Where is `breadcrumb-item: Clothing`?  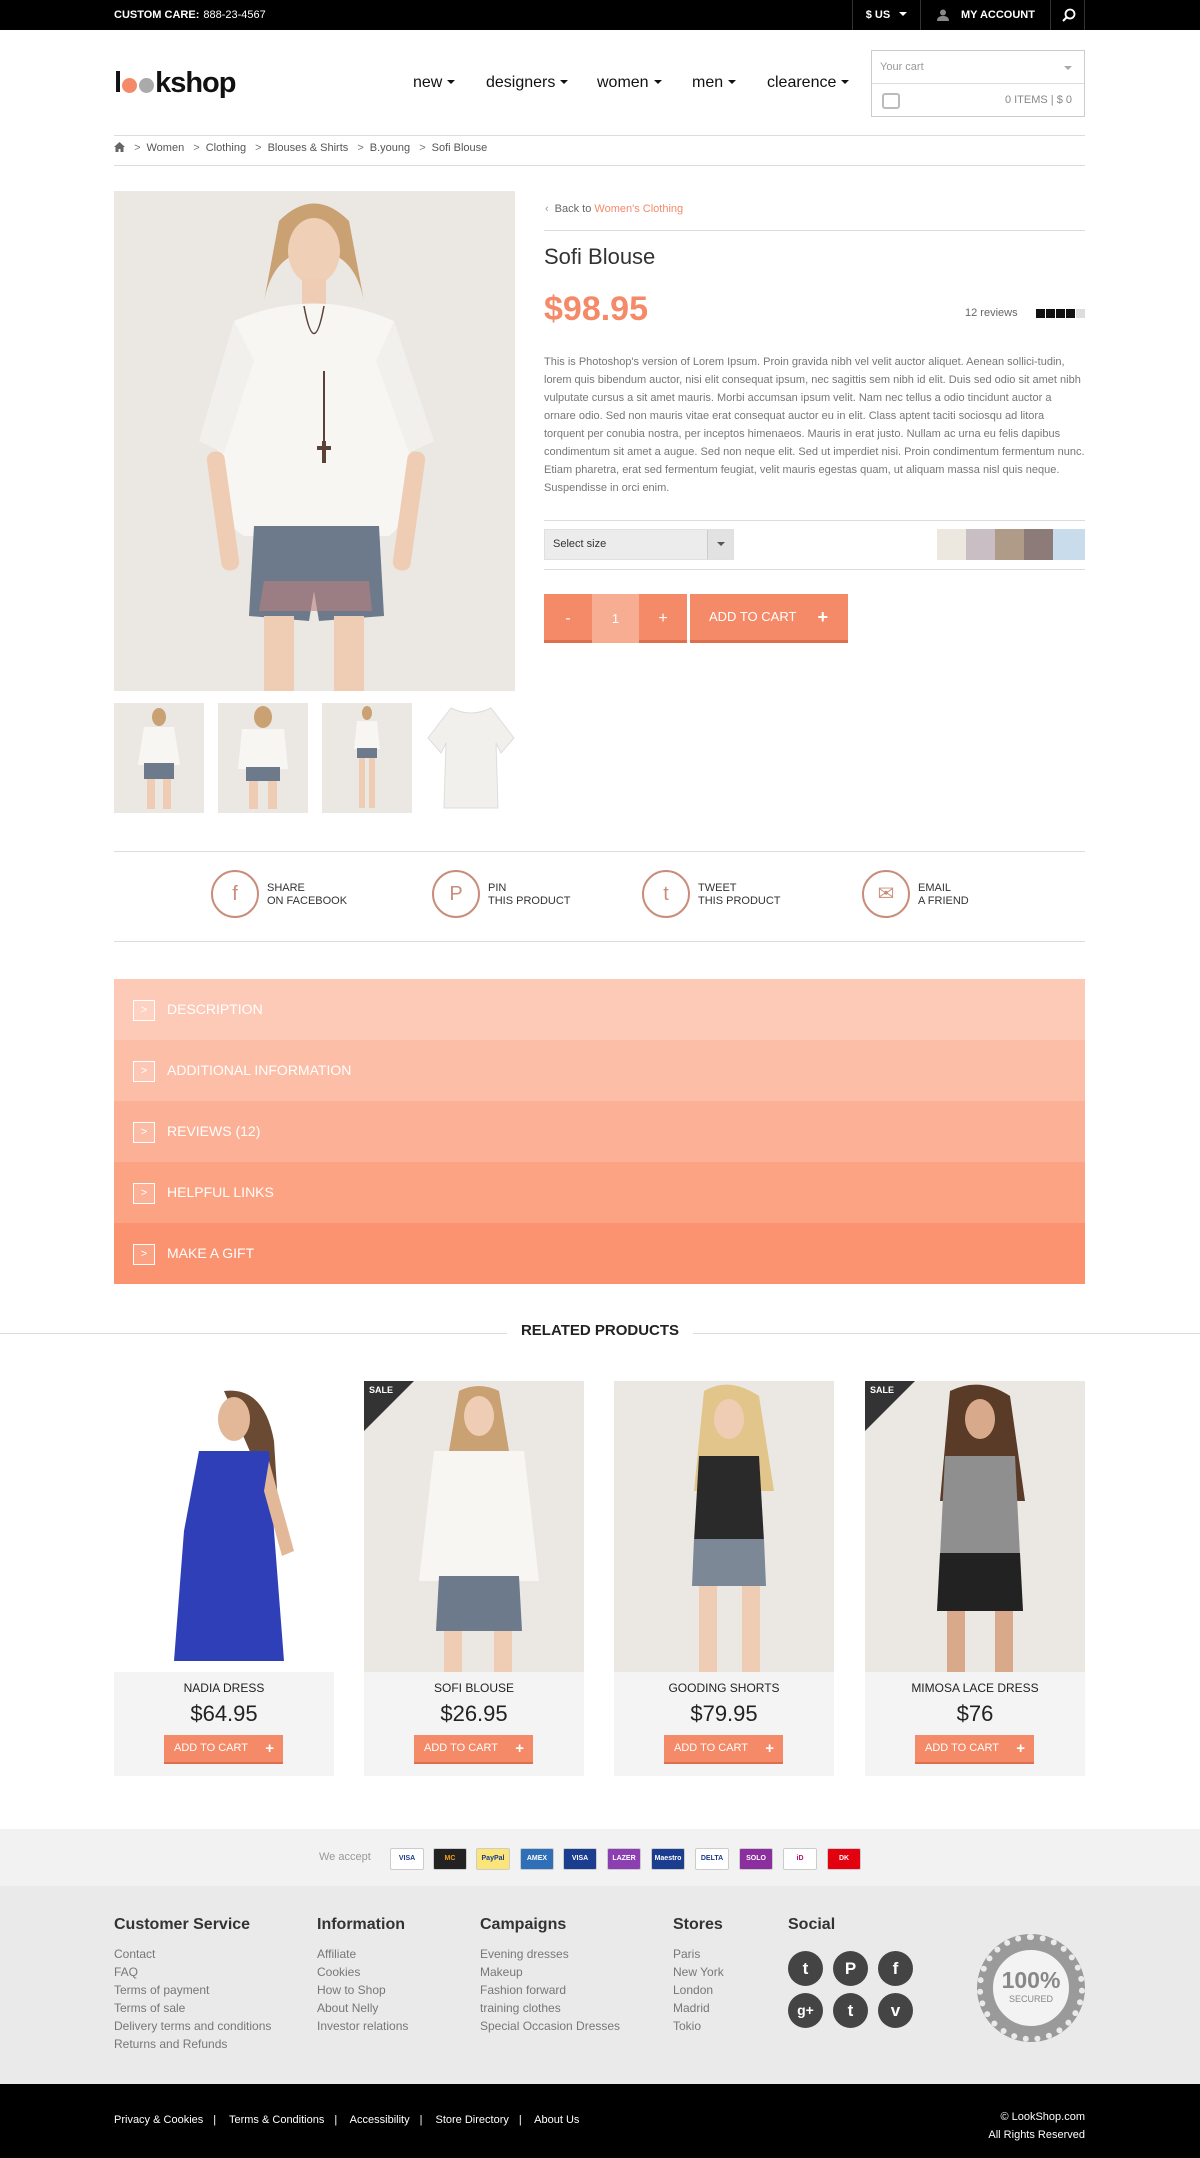
breadcrumb-item: Clothing is located at coordinates (226, 148).